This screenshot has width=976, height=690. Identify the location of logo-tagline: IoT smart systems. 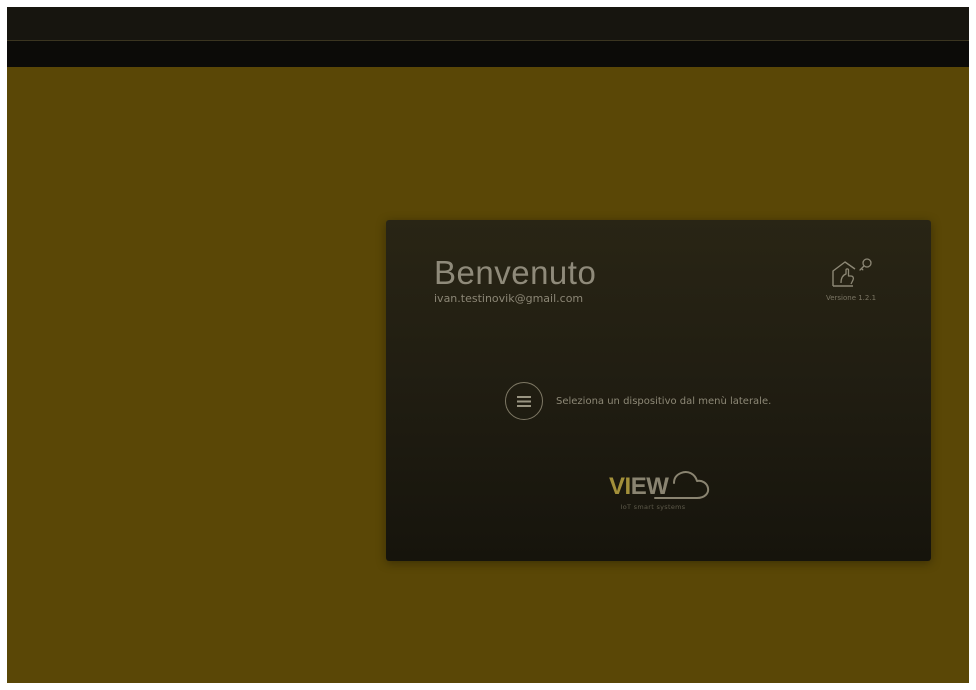
(653, 507).